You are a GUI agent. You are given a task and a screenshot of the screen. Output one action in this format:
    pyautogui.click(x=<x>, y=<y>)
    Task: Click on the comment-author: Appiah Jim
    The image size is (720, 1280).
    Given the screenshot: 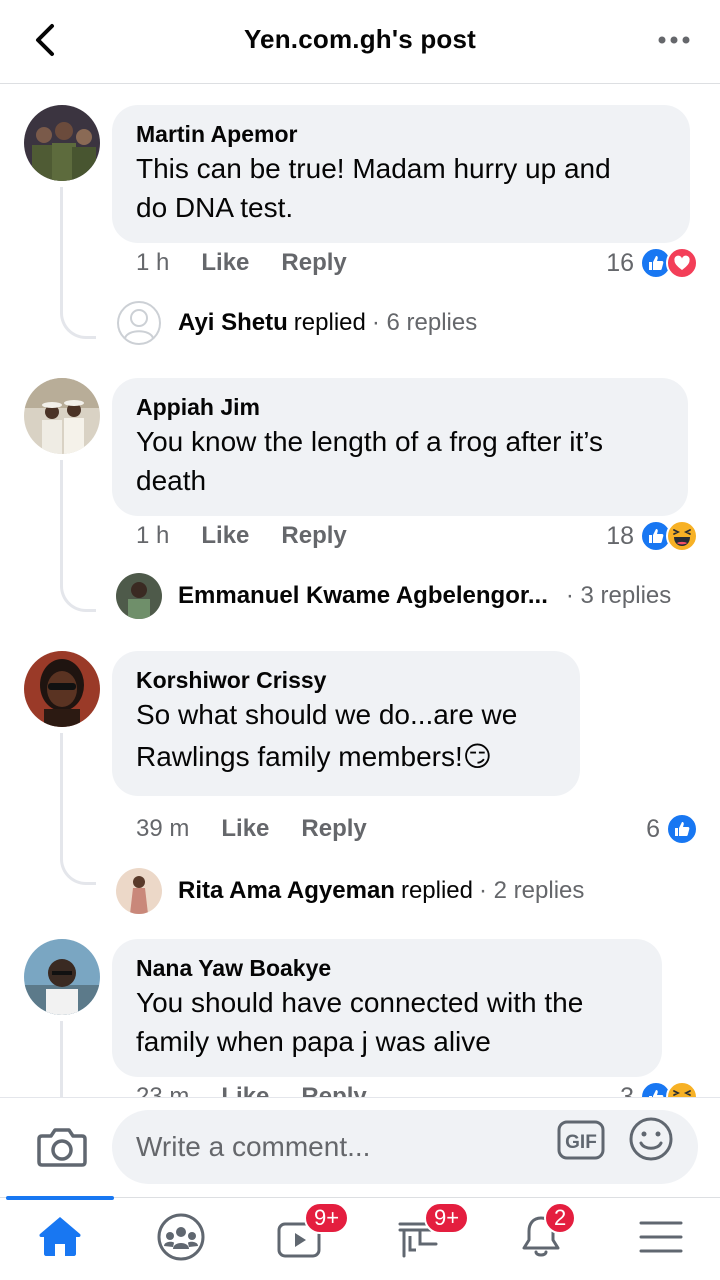 What is the action you would take?
    pyautogui.click(x=400, y=407)
    